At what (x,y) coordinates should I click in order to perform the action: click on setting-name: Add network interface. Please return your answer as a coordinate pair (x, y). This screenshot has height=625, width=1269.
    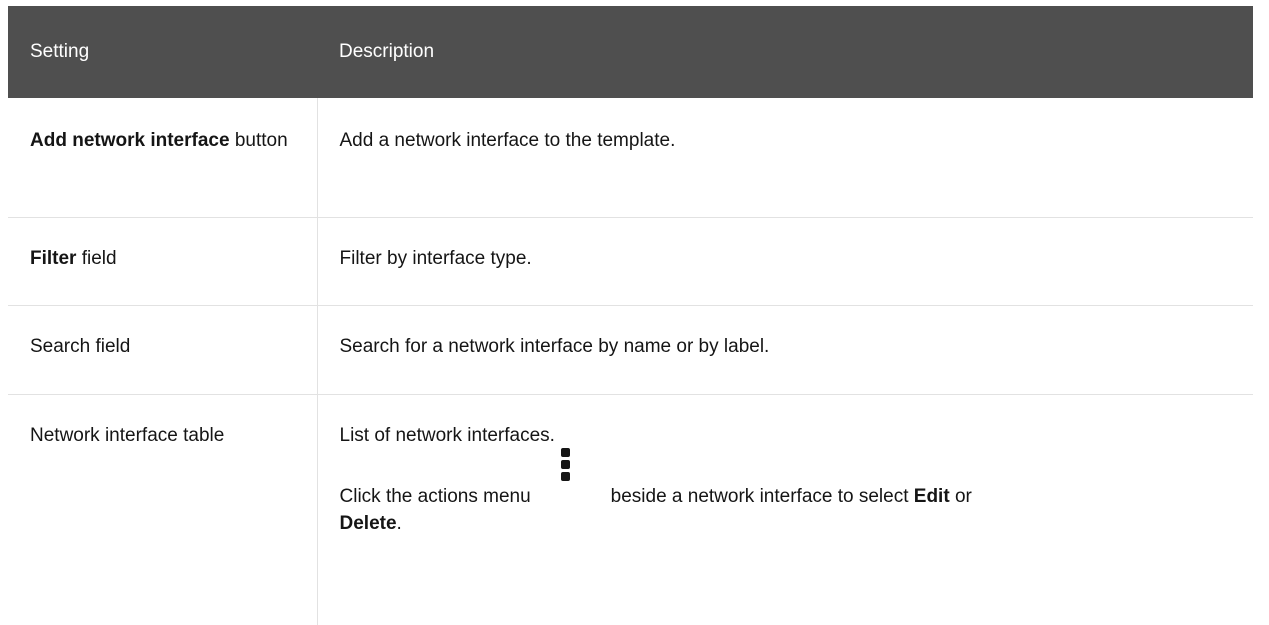
    Looking at the image, I should click on (130, 140).